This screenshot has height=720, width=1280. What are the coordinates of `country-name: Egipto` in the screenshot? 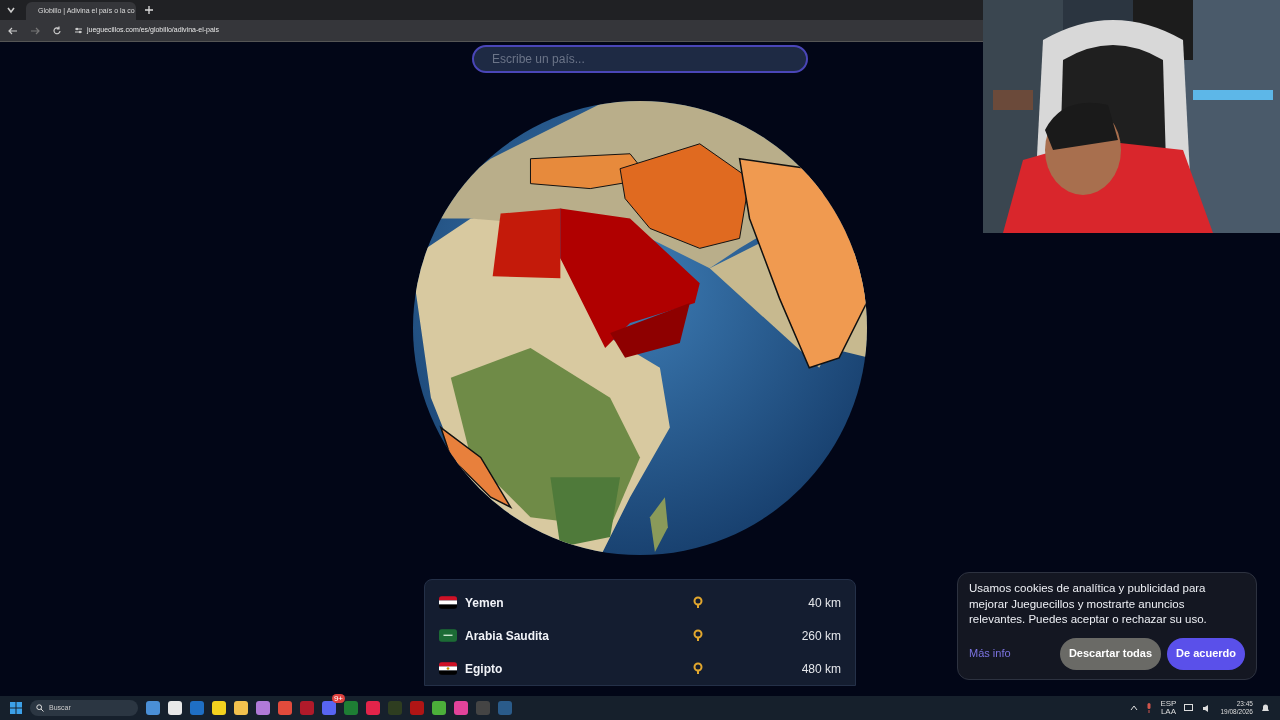 It's located at (484, 669).